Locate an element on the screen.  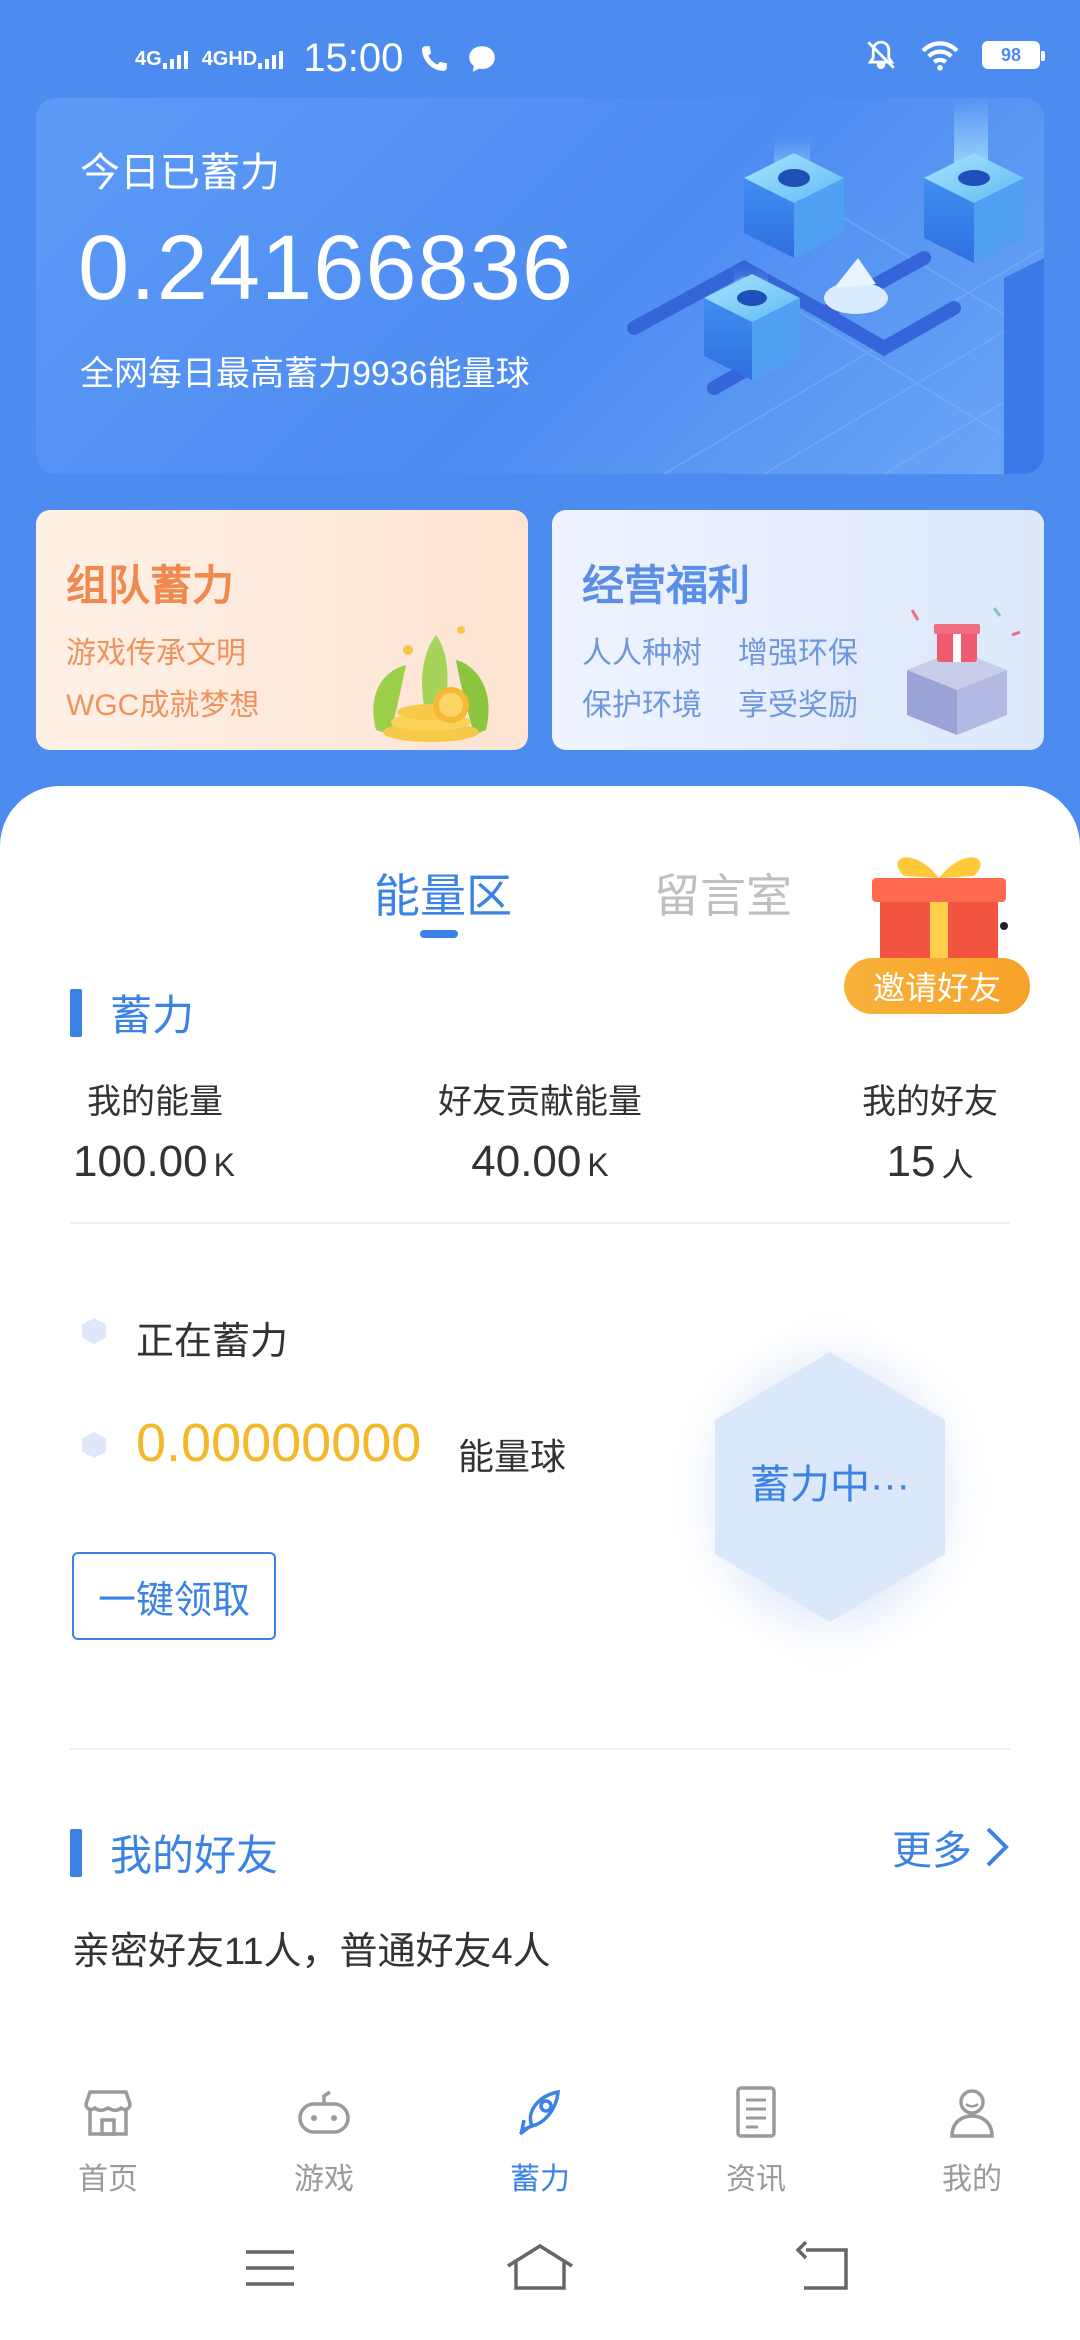
stat-value: 15 人 is located at coordinates (930, 1162).